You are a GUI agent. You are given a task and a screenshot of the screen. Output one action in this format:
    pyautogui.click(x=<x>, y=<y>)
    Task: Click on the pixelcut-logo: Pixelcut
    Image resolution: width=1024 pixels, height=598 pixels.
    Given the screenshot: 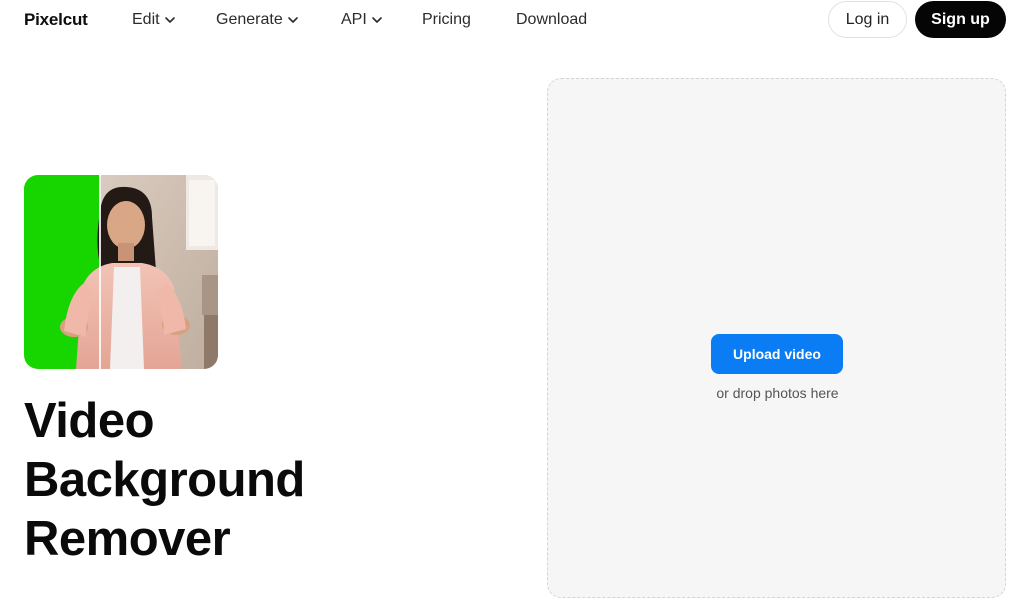 What is the action you would take?
    pyautogui.click(x=56, y=20)
    